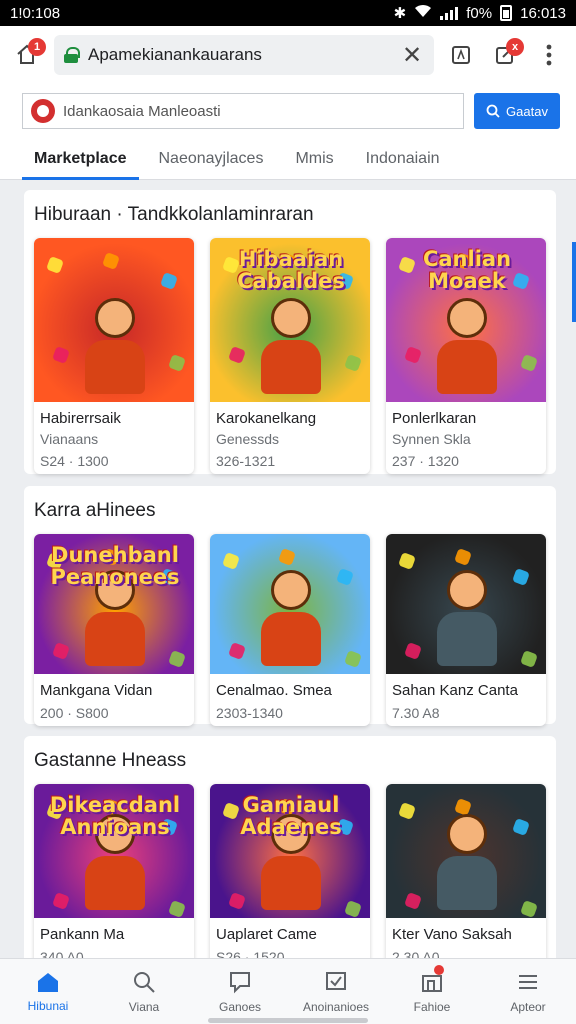 The image size is (576, 1024). Describe the element at coordinates (110, 760) in the screenshot. I see `section-title: Gastanne Hneass` at that location.